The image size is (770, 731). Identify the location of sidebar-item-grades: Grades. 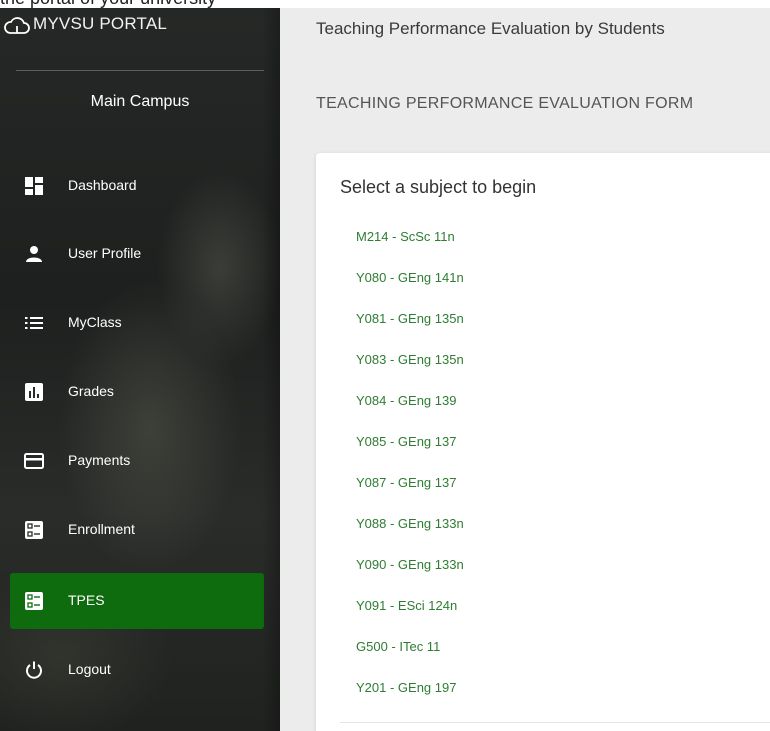
(137, 392).